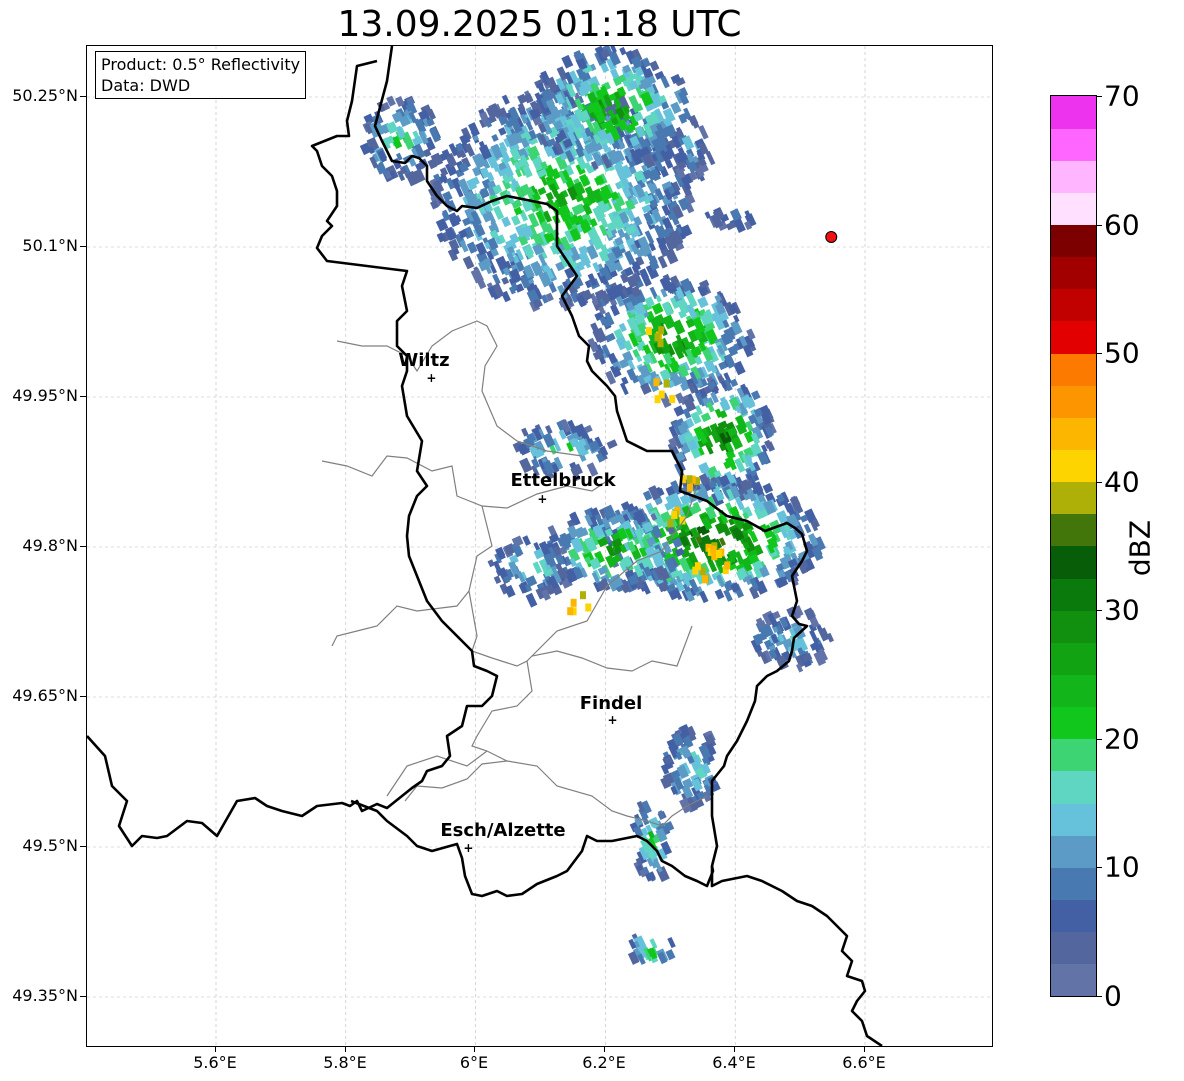  Describe the element at coordinates (1122, 96) in the screenshot. I see `colorbar-tick-label: 70` at that location.